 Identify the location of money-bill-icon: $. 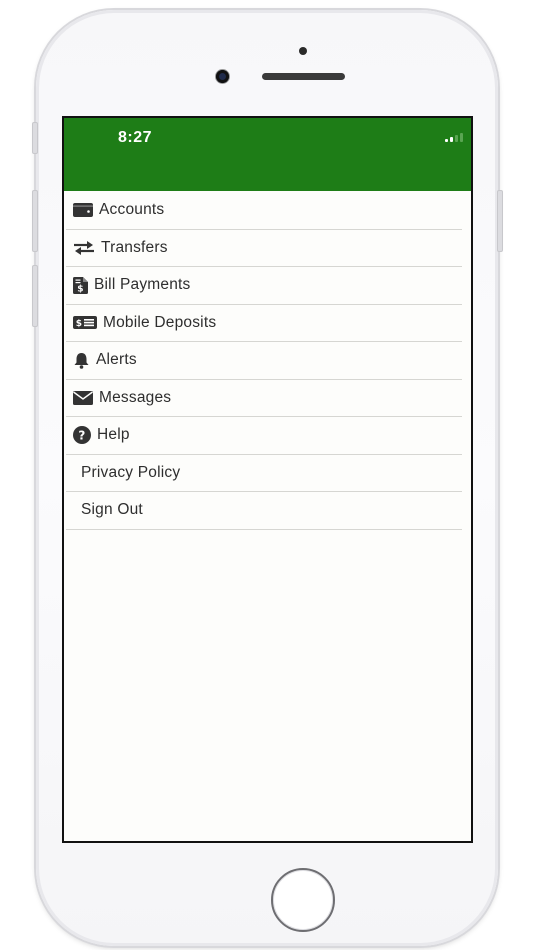
(85, 323).